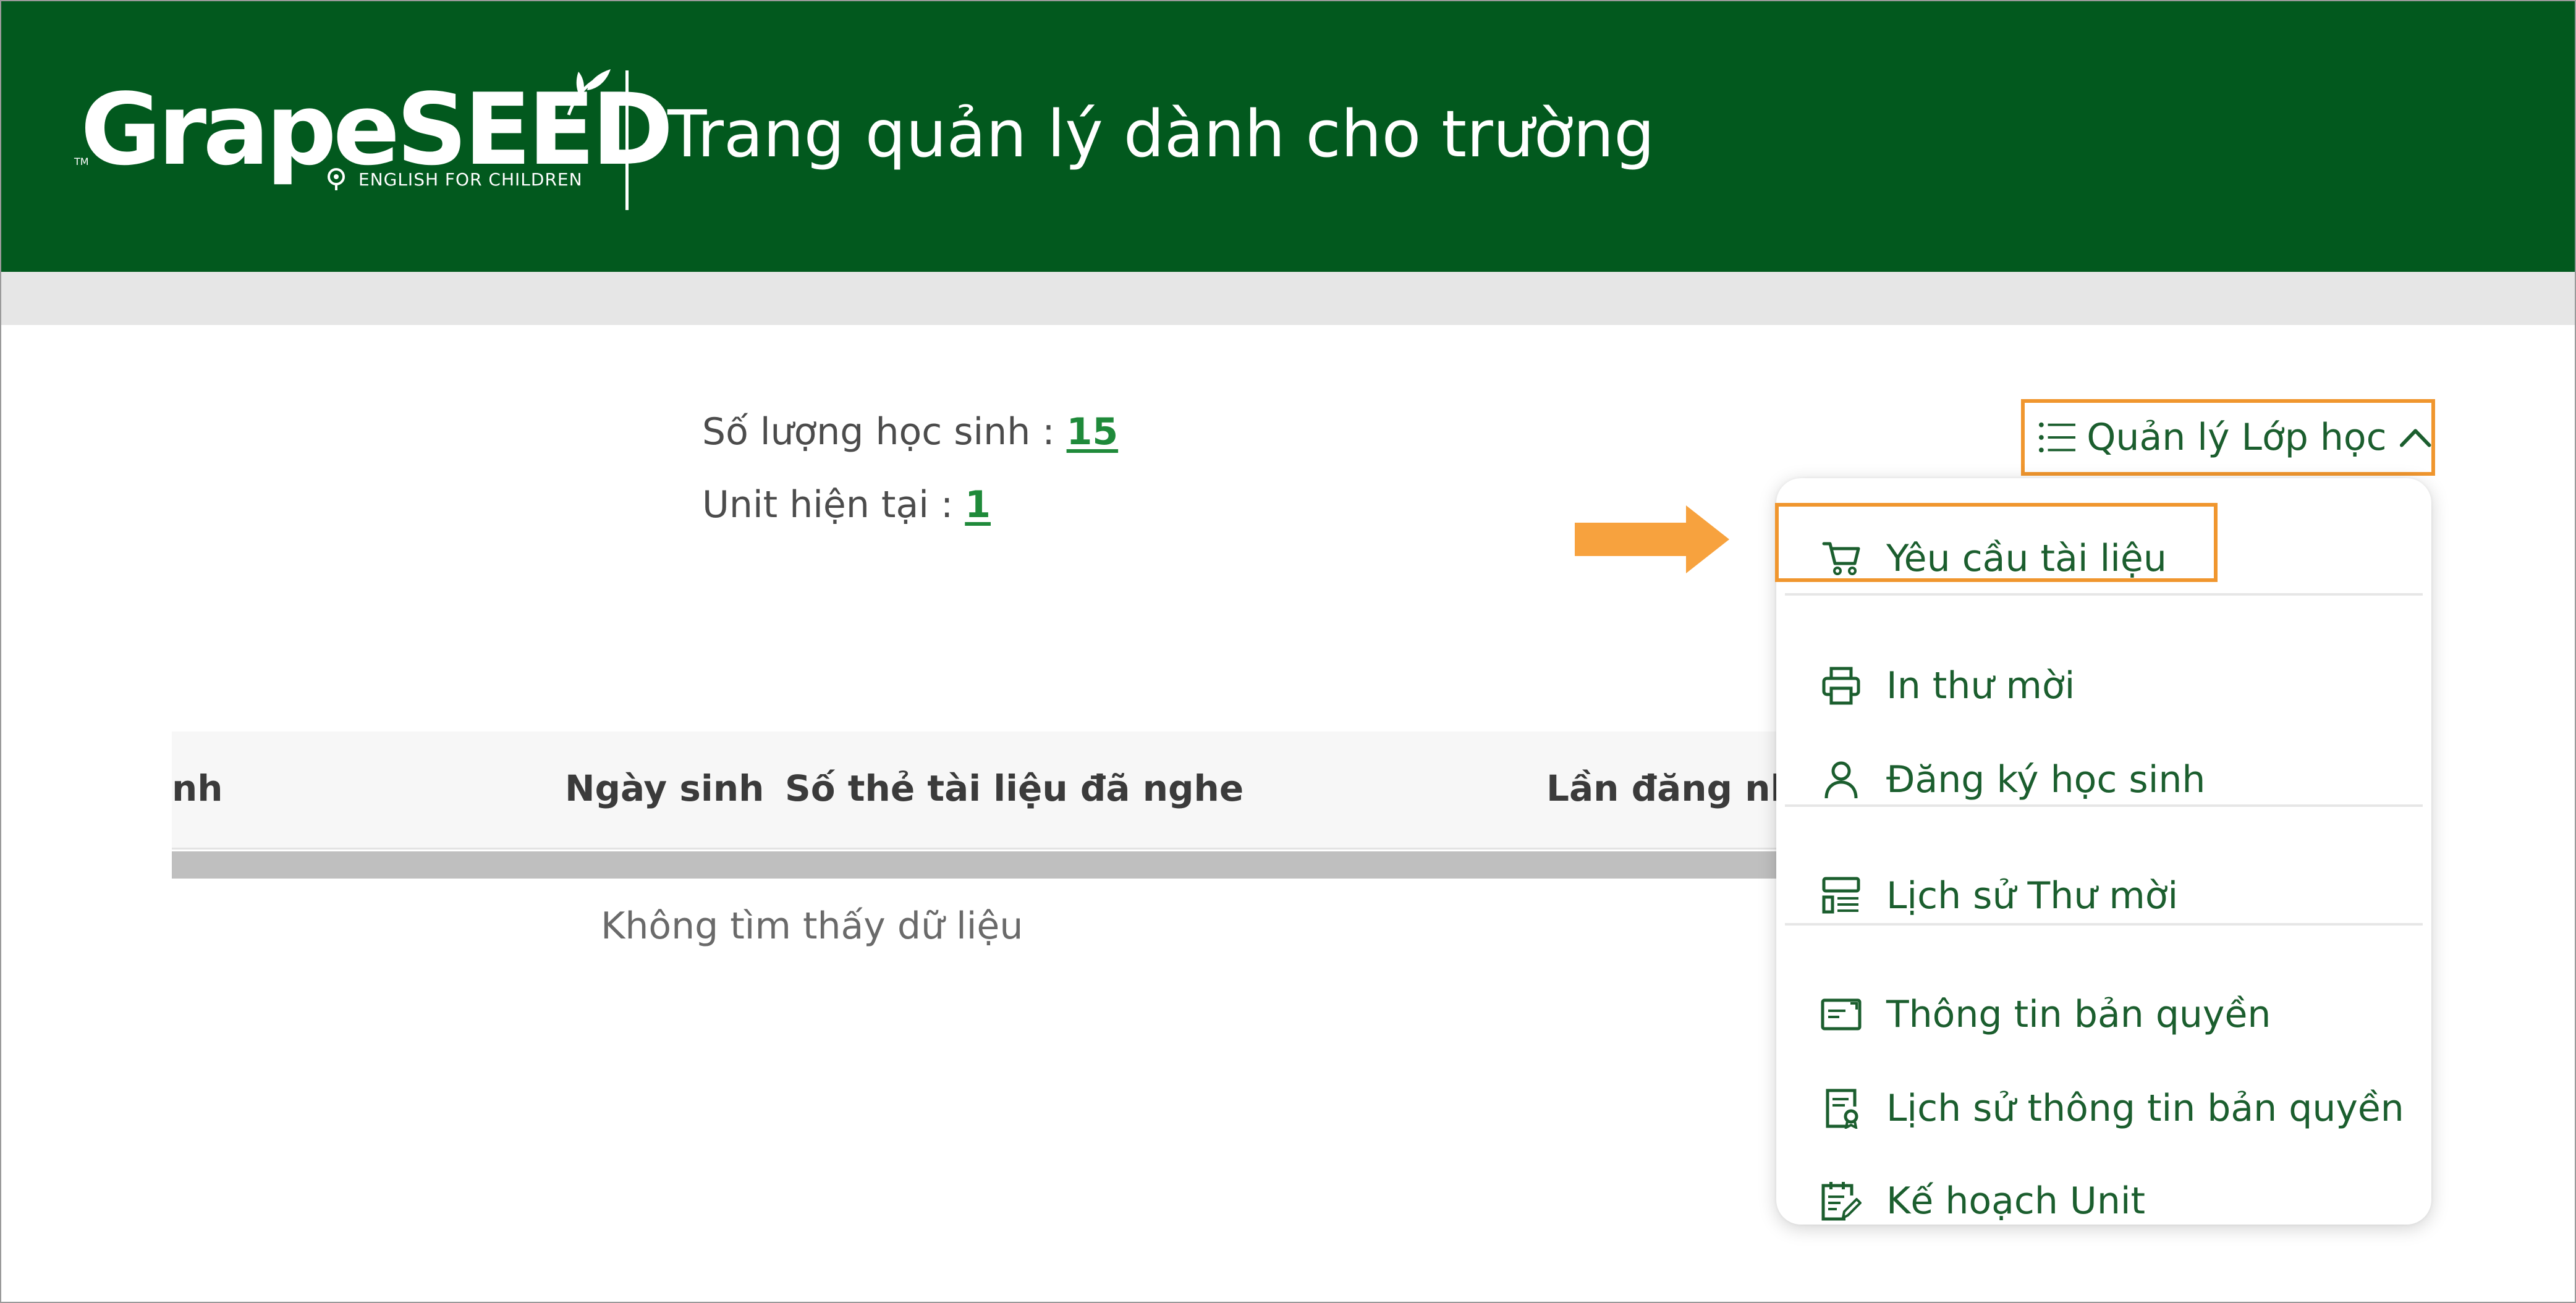  I want to click on page-title: Trang quản lý dành cho trường, so click(1161, 134).